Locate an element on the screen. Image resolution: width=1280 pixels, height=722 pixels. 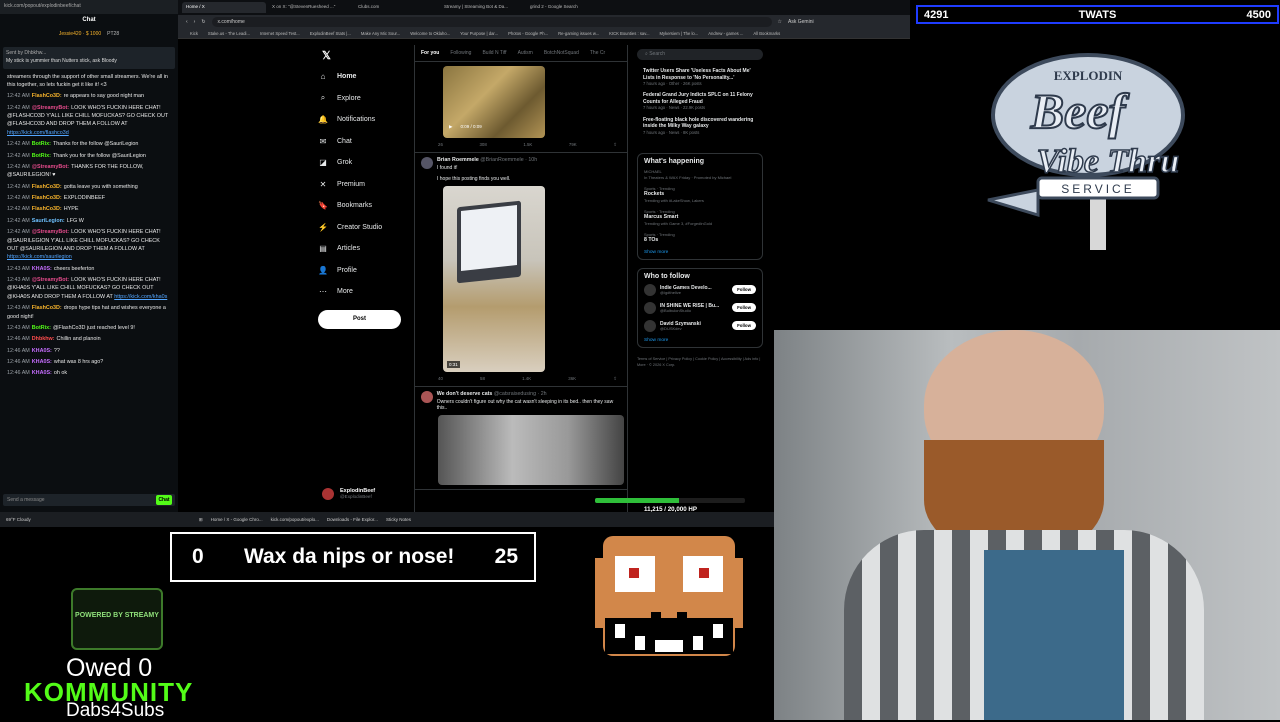
star-icon: ☆ is located at coordinates (780, 22).